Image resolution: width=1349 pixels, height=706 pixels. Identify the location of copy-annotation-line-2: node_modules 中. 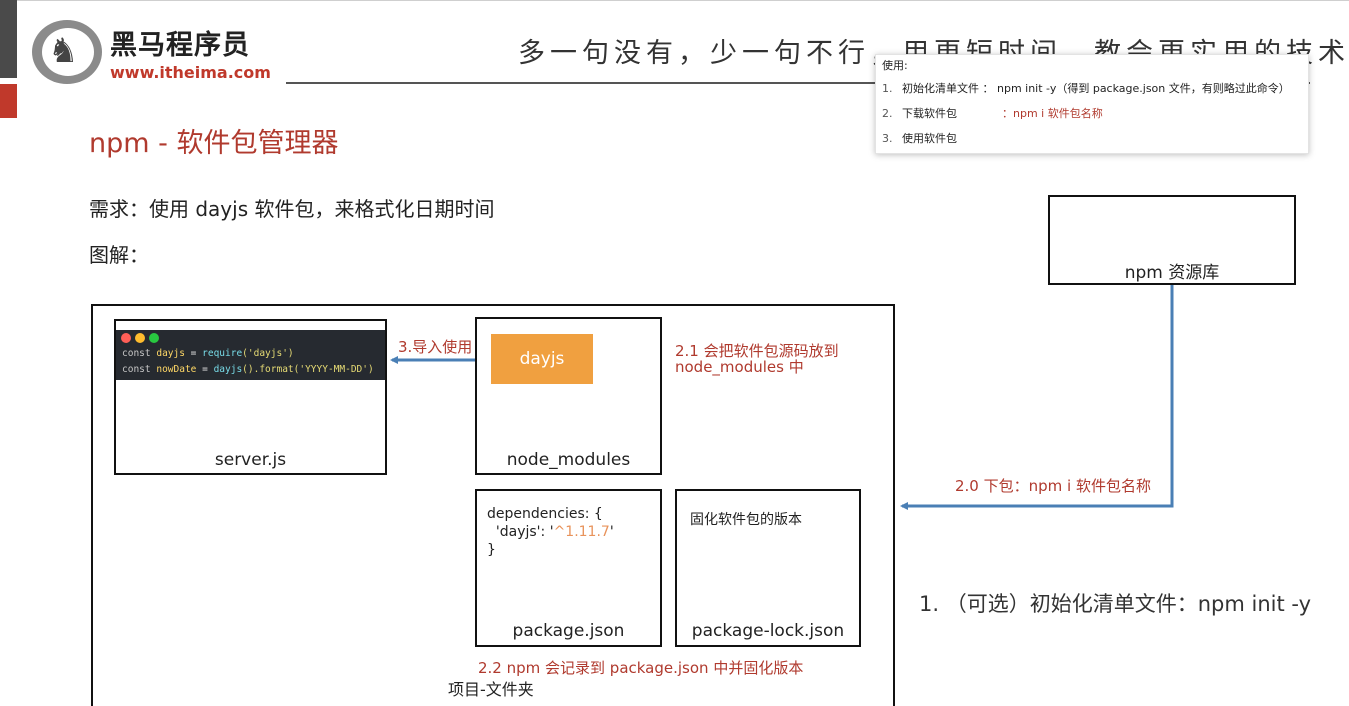
(739, 367).